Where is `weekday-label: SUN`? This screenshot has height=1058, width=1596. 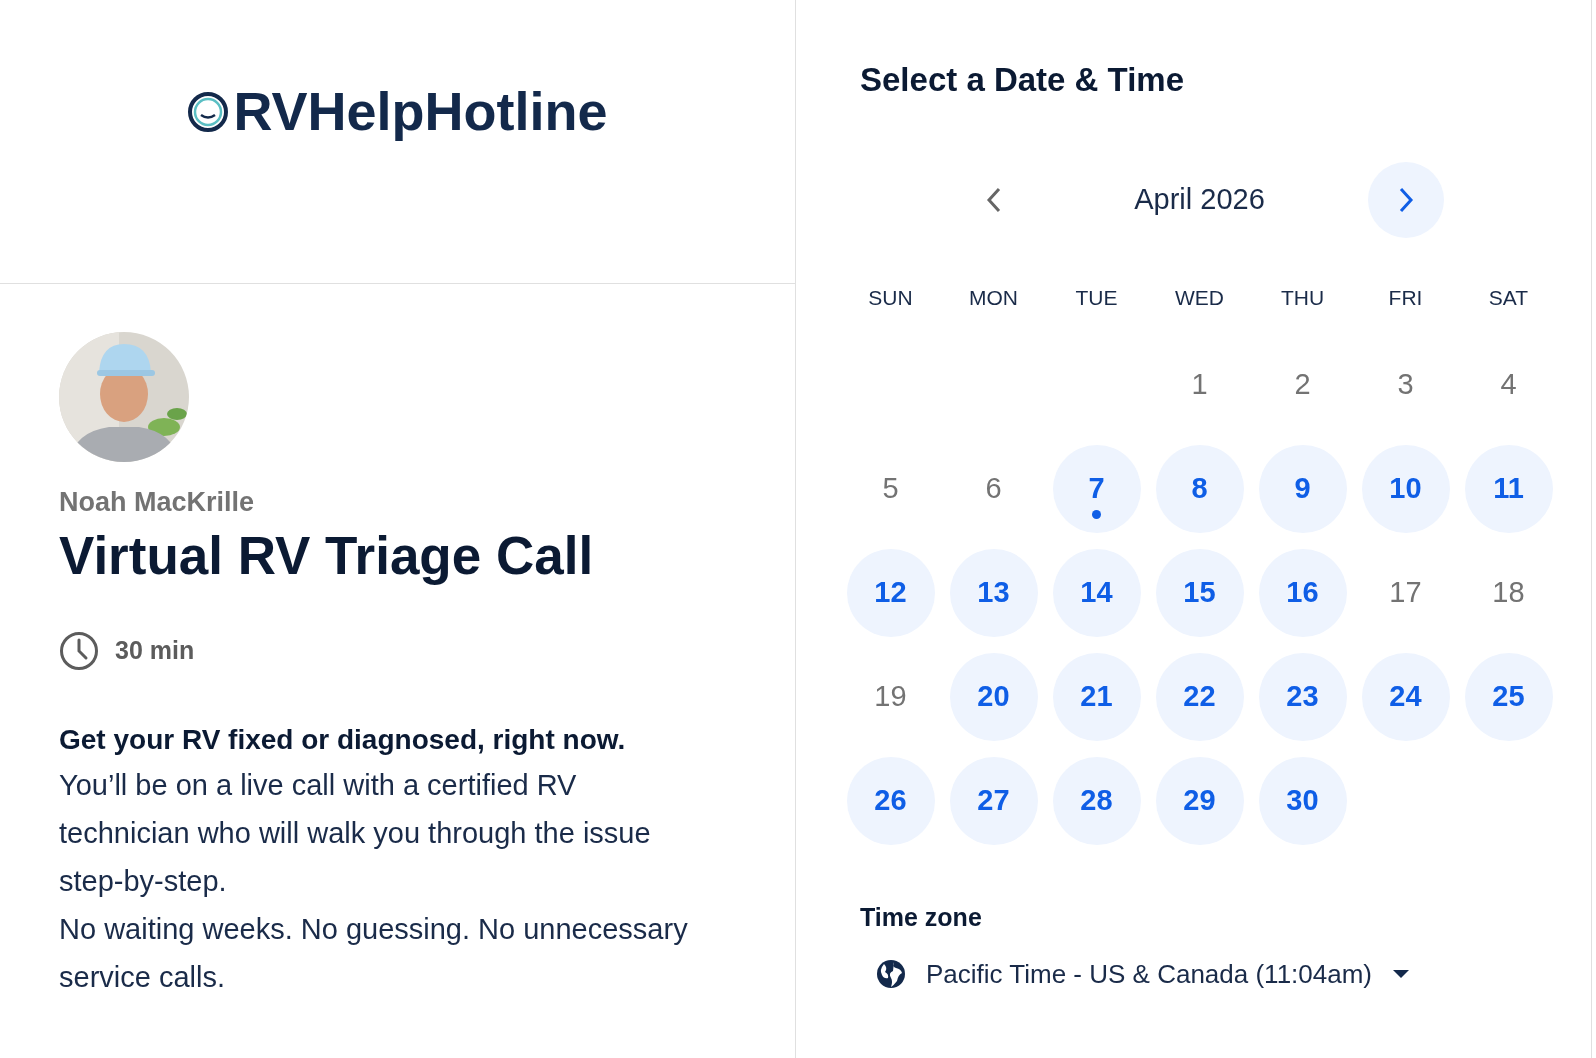 weekday-label: SUN is located at coordinates (890, 297).